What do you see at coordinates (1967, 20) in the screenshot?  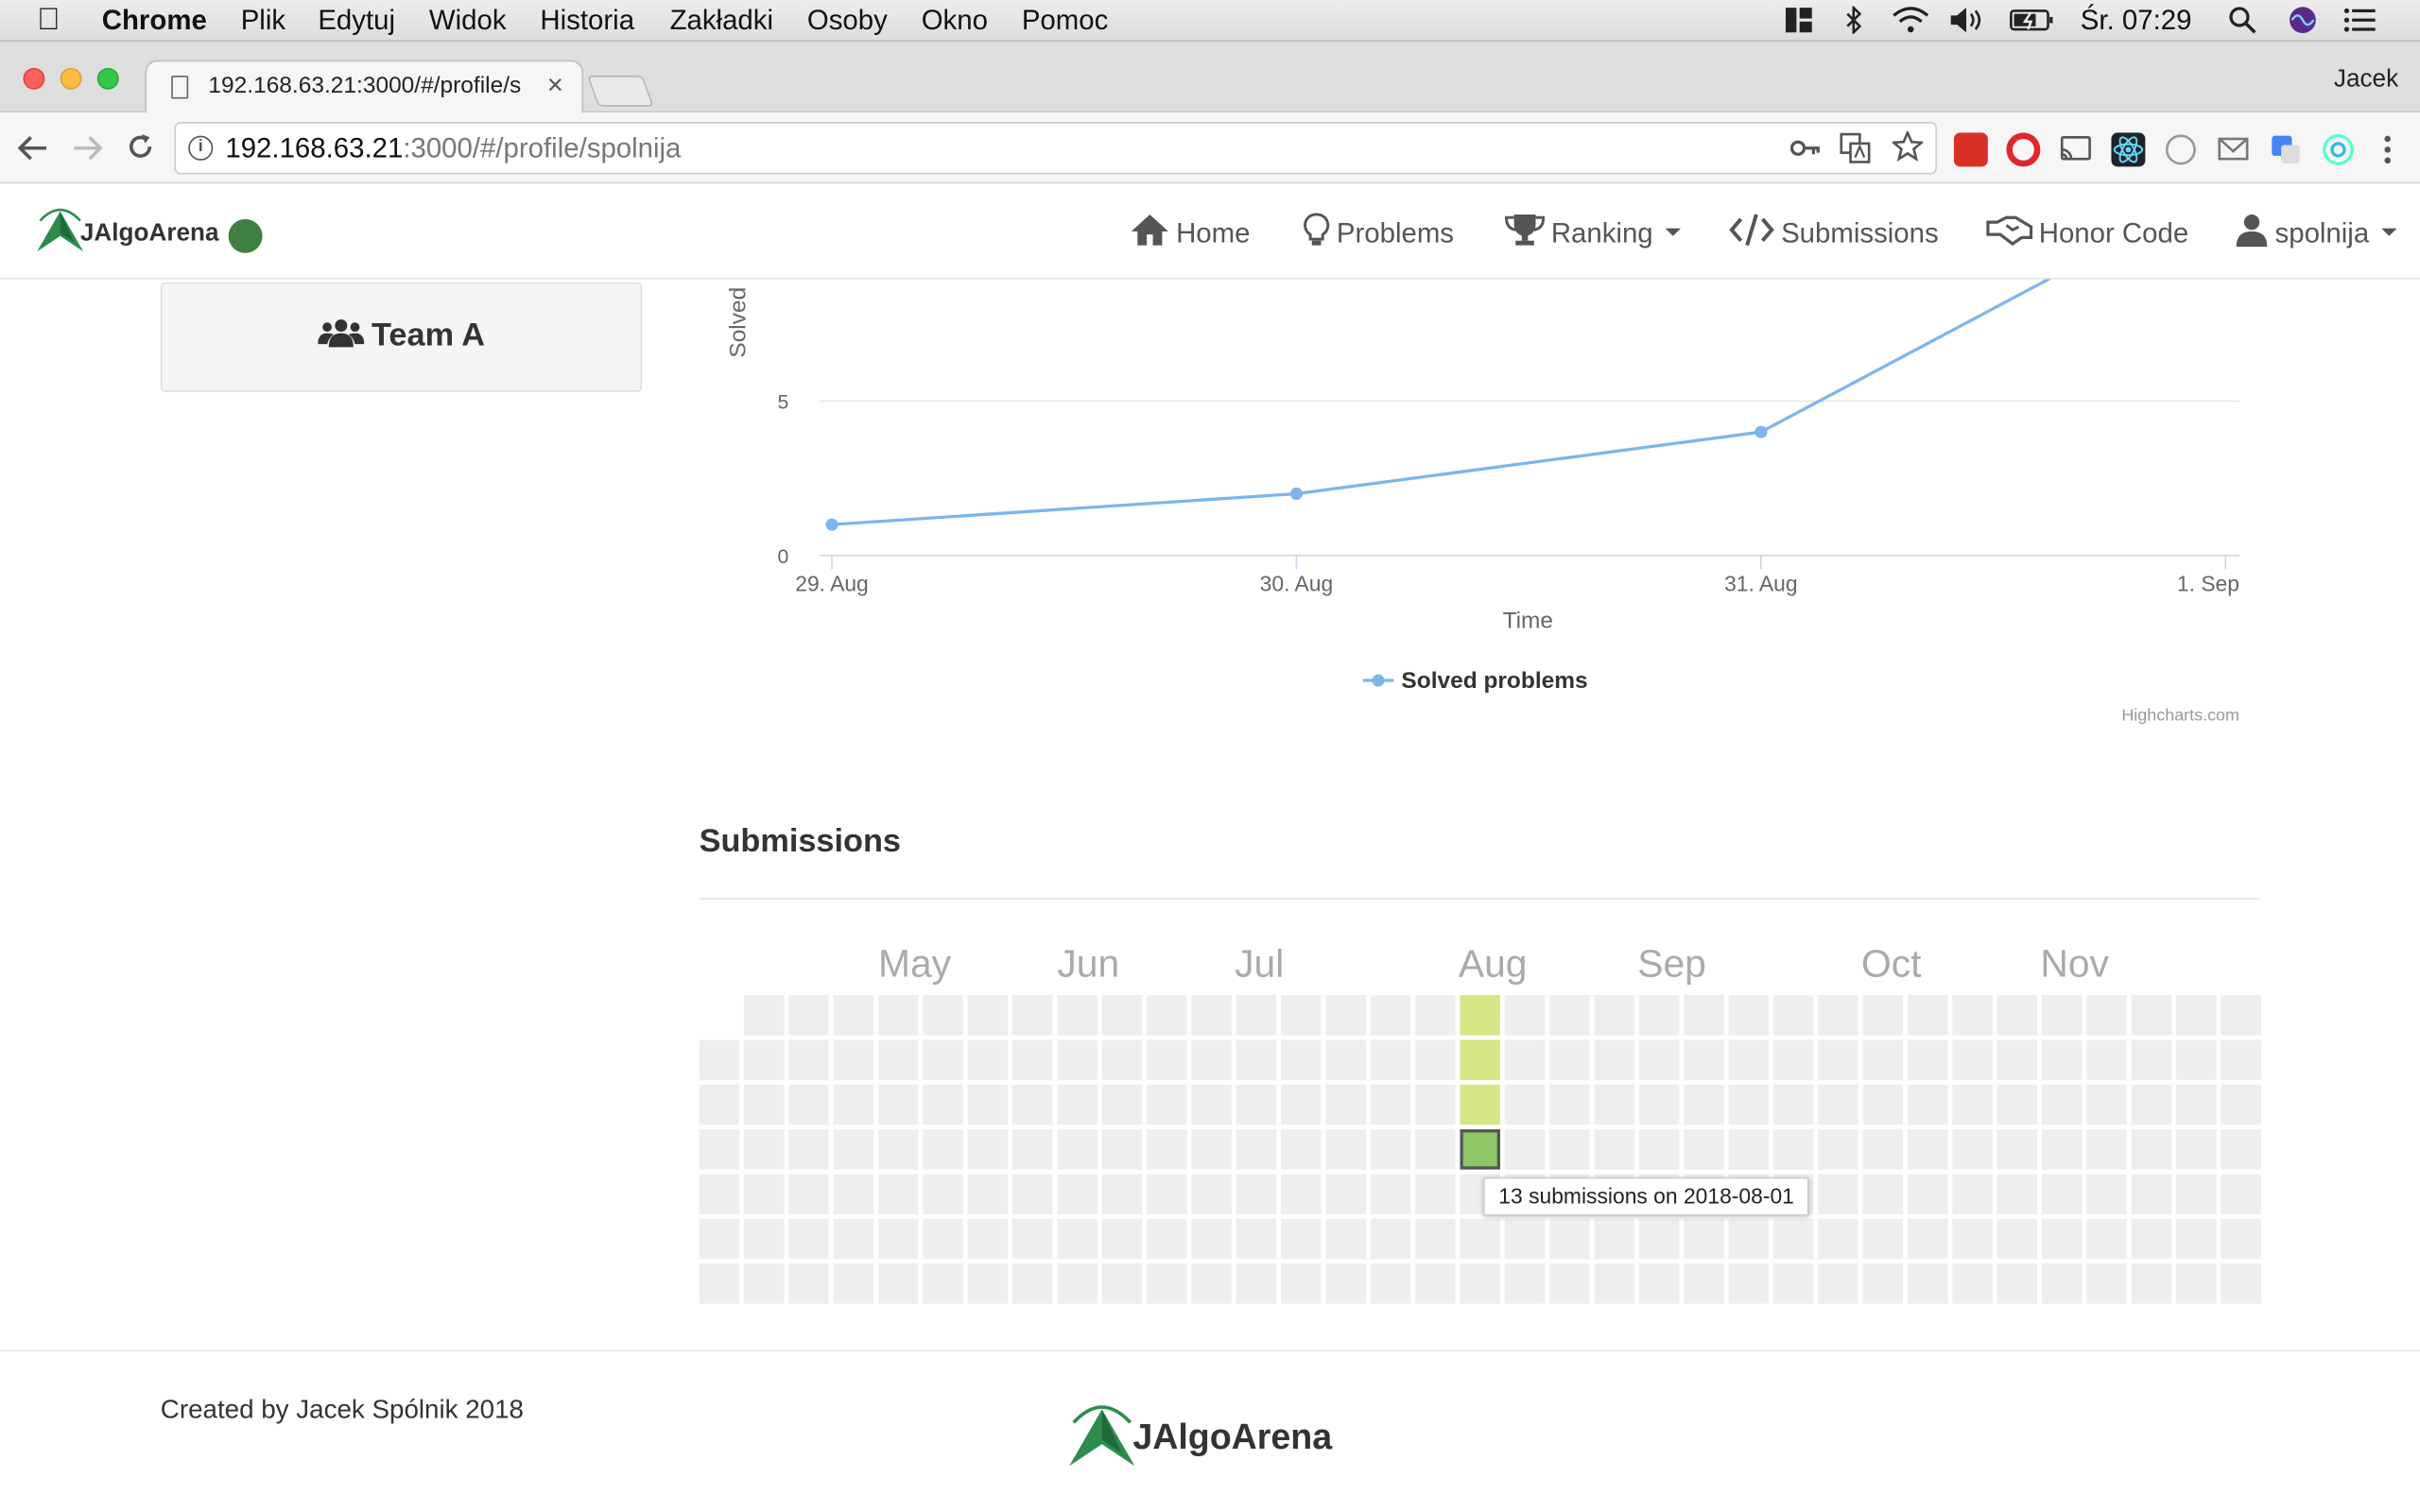 I see `volume-icon` at bounding box center [1967, 20].